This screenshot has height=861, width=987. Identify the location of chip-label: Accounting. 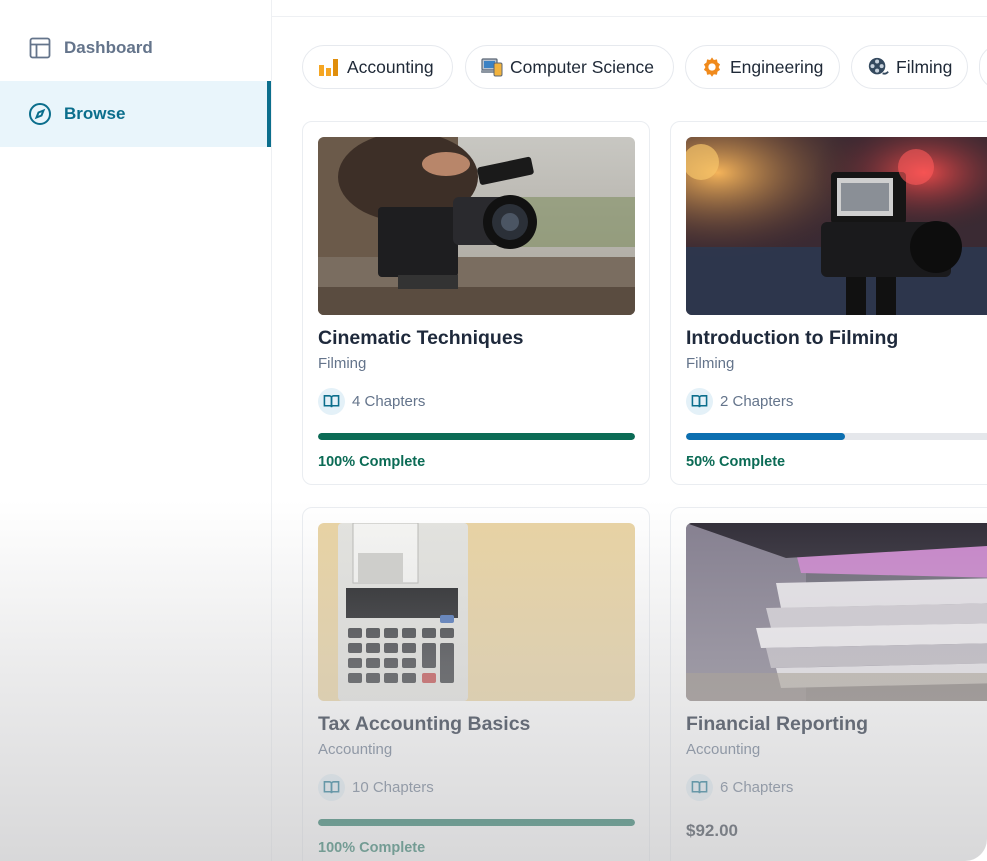
(390, 66).